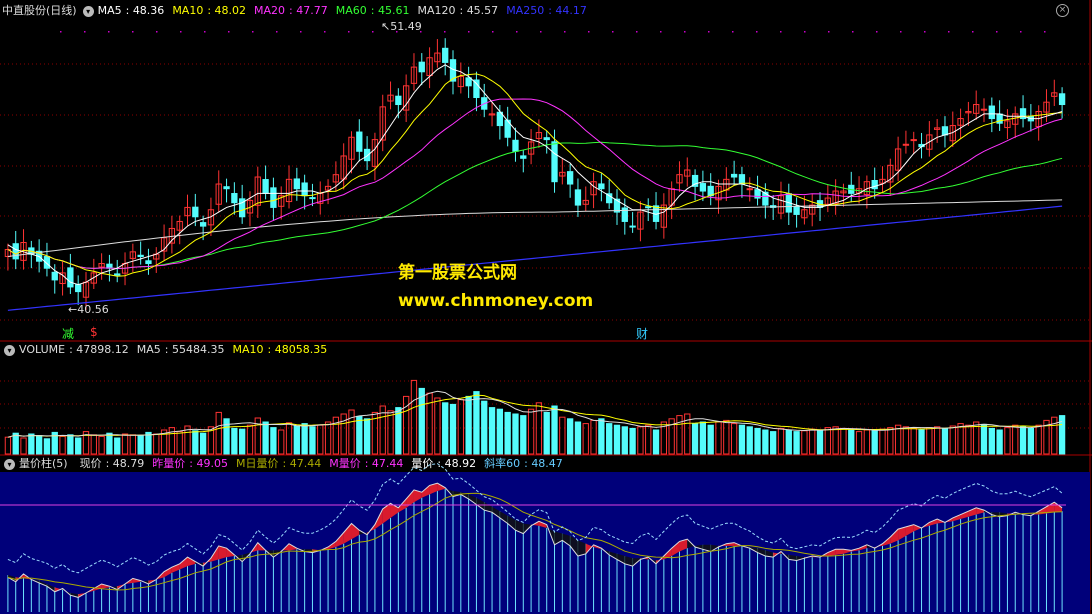 The image size is (1092, 614). Describe the element at coordinates (401, 26) in the screenshot. I see `high-annotation: ↖51.49` at that location.